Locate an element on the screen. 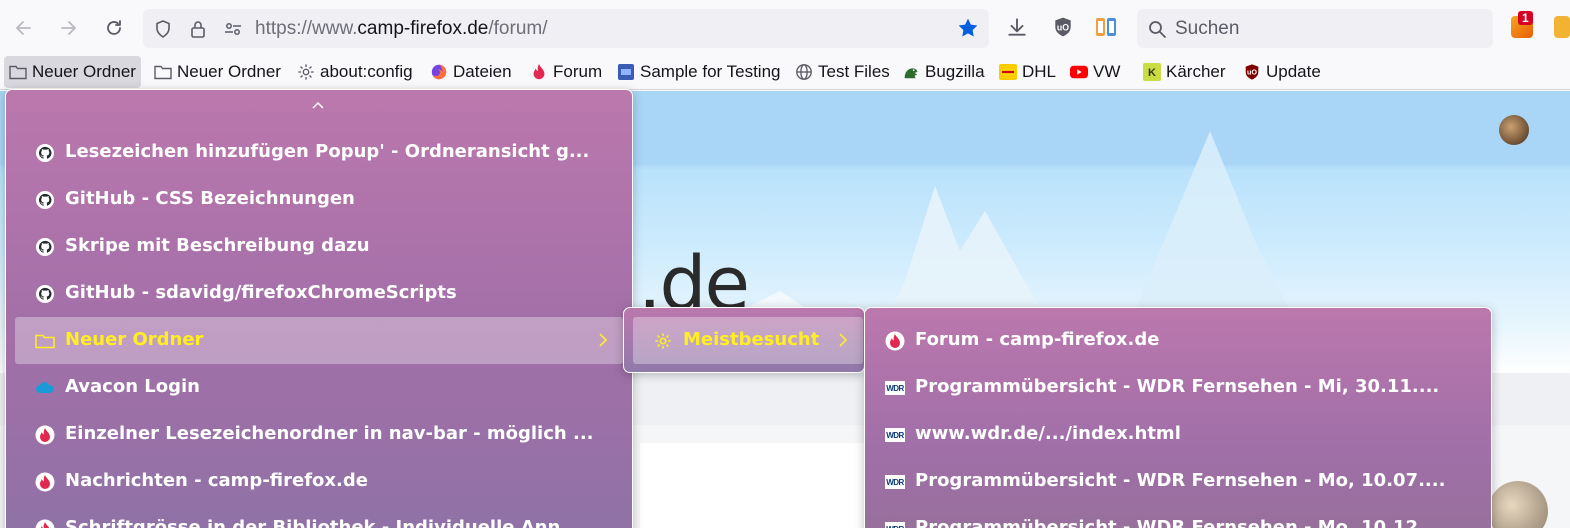 Image resolution: width=1570 pixels, height=528 pixels. submenu-neuer-ordner: Neuer Ordner is located at coordinates (319, 340).